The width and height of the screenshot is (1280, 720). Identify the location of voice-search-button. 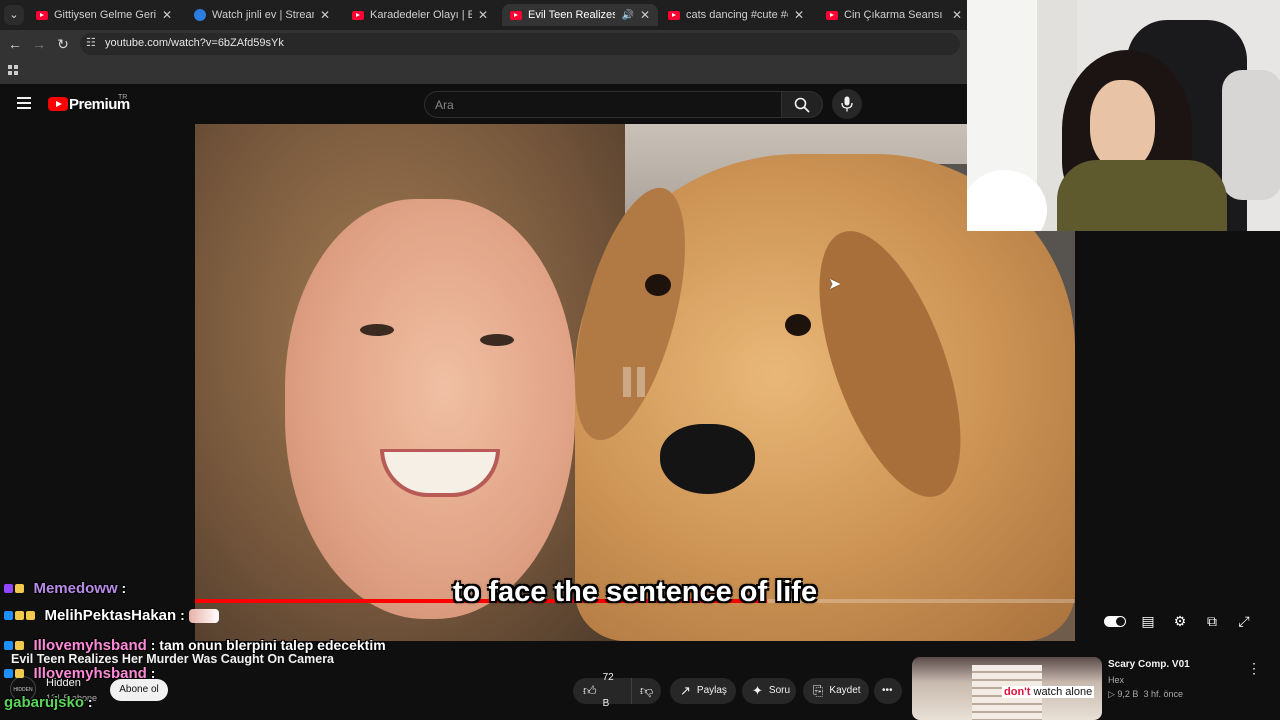
(847, 104).